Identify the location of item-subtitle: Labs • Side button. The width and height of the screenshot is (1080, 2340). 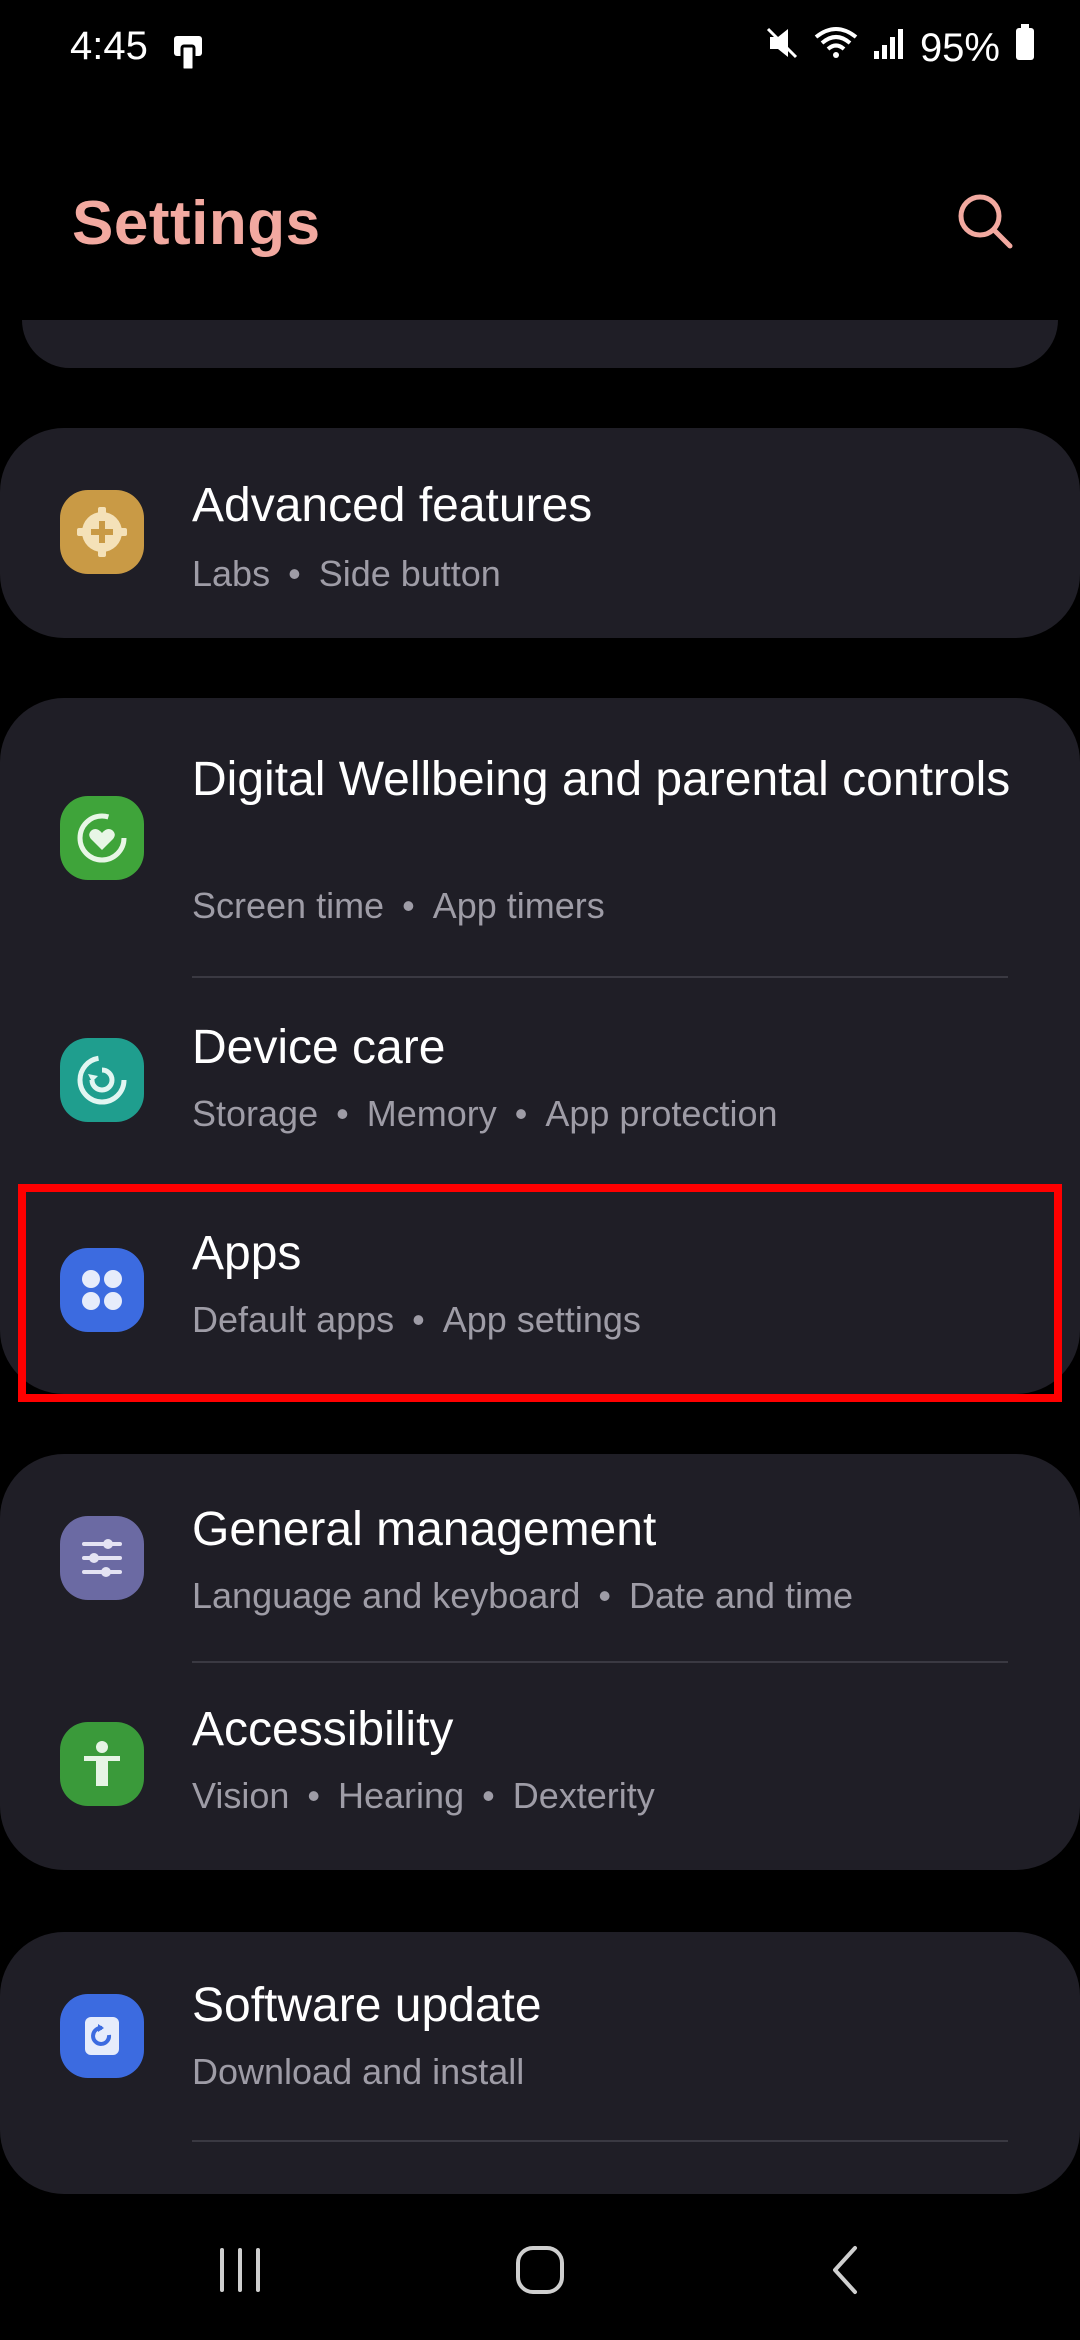
(346, 574).